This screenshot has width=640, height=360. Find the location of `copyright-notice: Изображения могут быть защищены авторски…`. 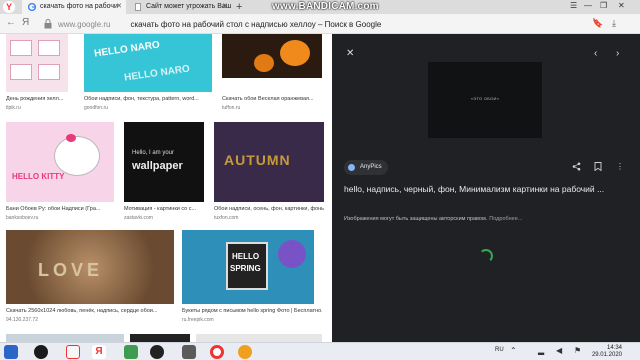

copyright-notice: Изображения могут быть защищены авторски… is located at coordinates (433, 219).